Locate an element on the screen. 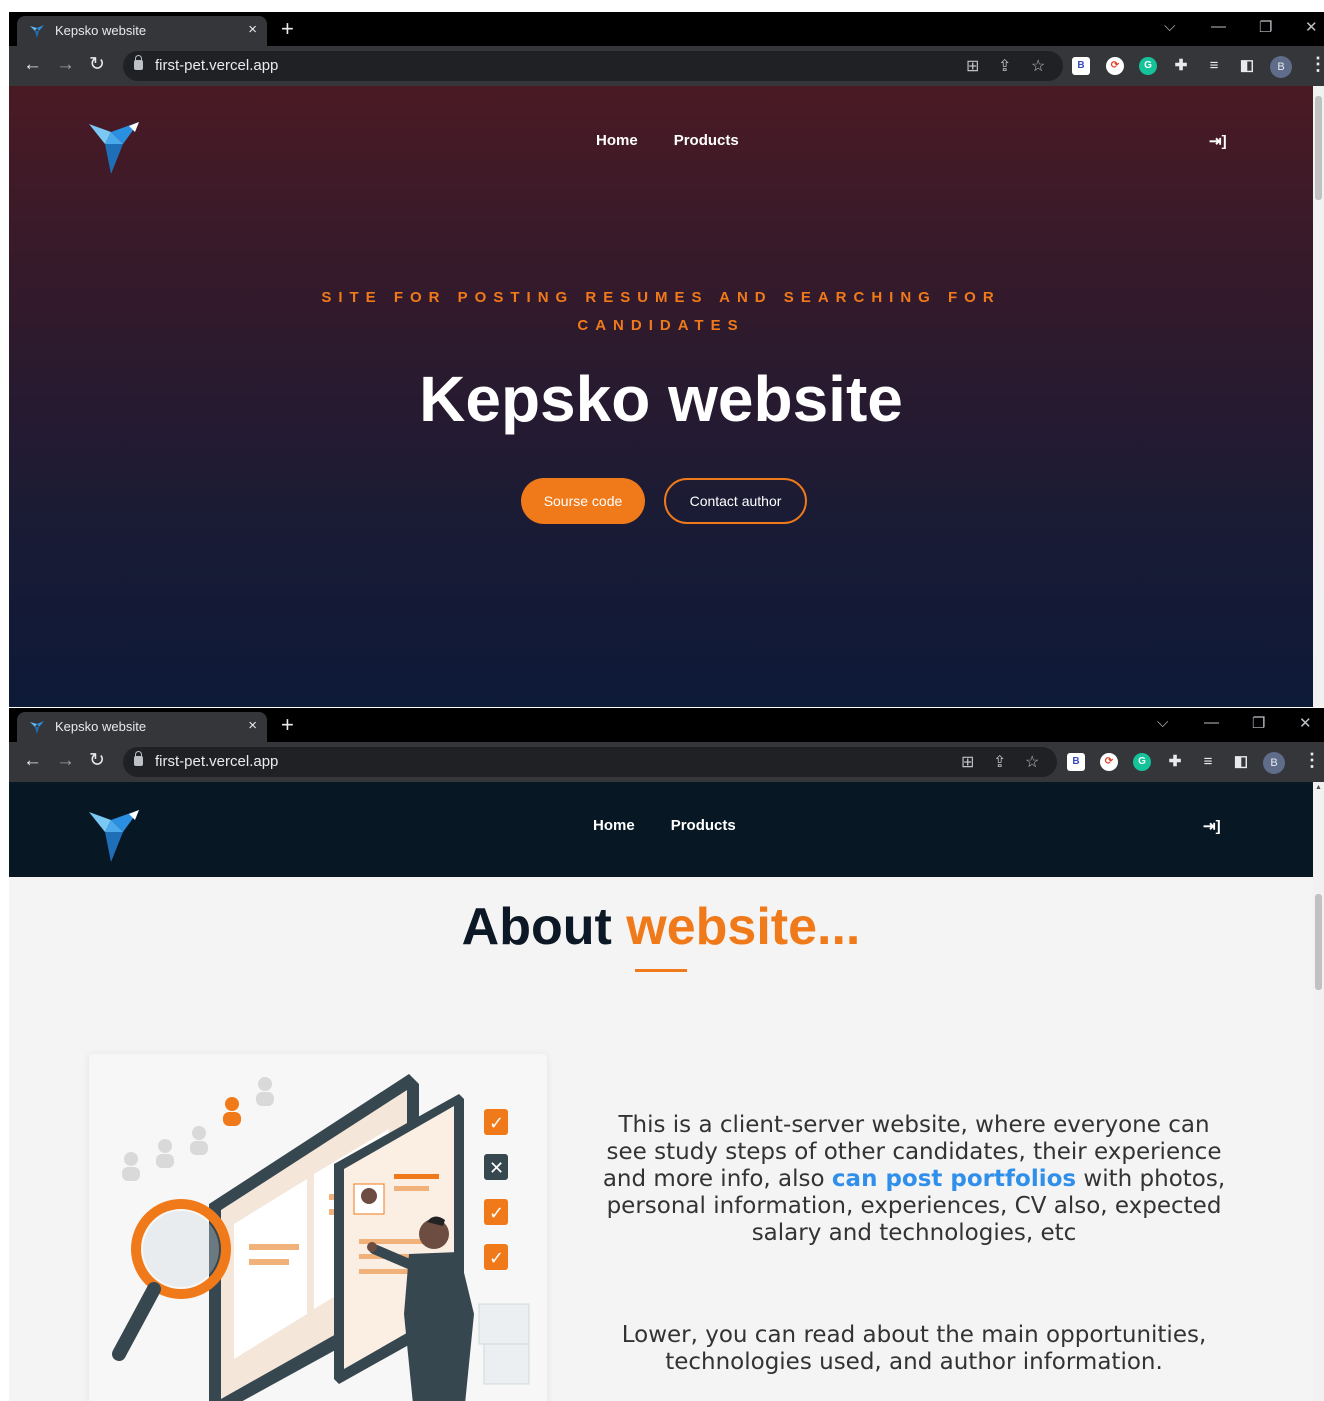 This screenshot has height=1401, width=1324. scroll-up-arrow-icon: ▲ is located at coordinates (1318, 787).